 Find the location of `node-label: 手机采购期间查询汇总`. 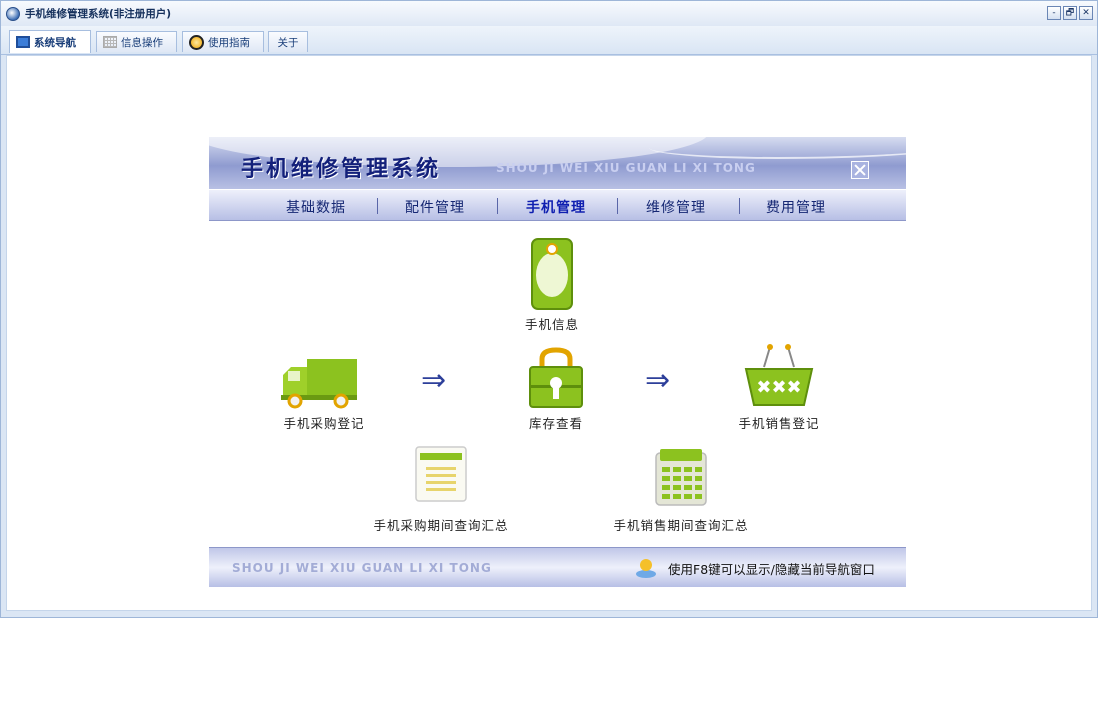

node-label: 手机采购期间查询汇总 is located at coordinates (441, 525).